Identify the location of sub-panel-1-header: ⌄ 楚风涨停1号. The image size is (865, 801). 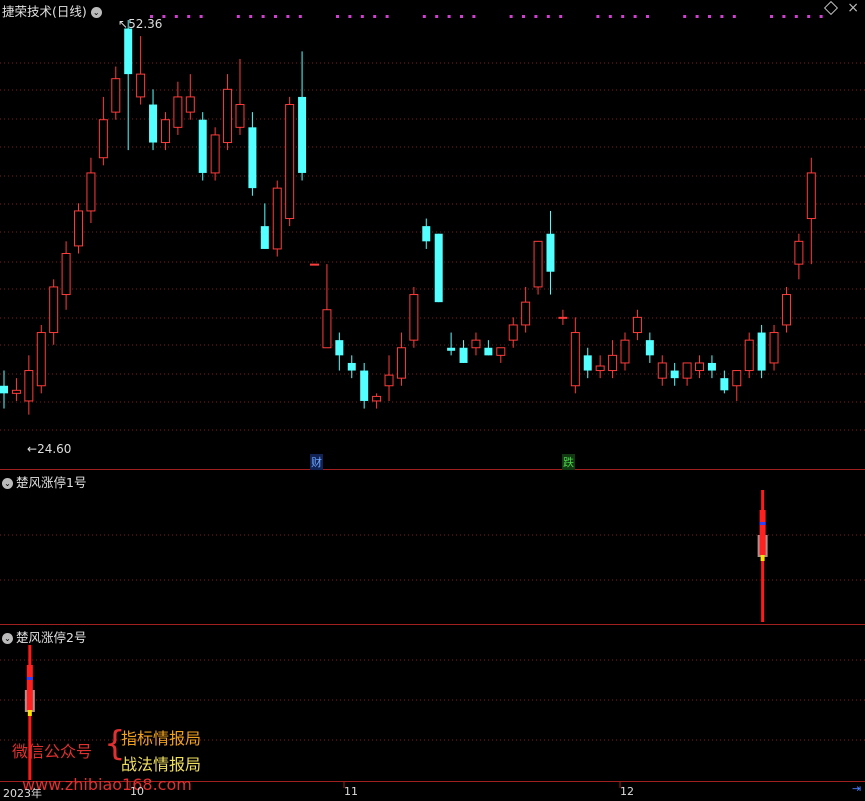
(44, 481).